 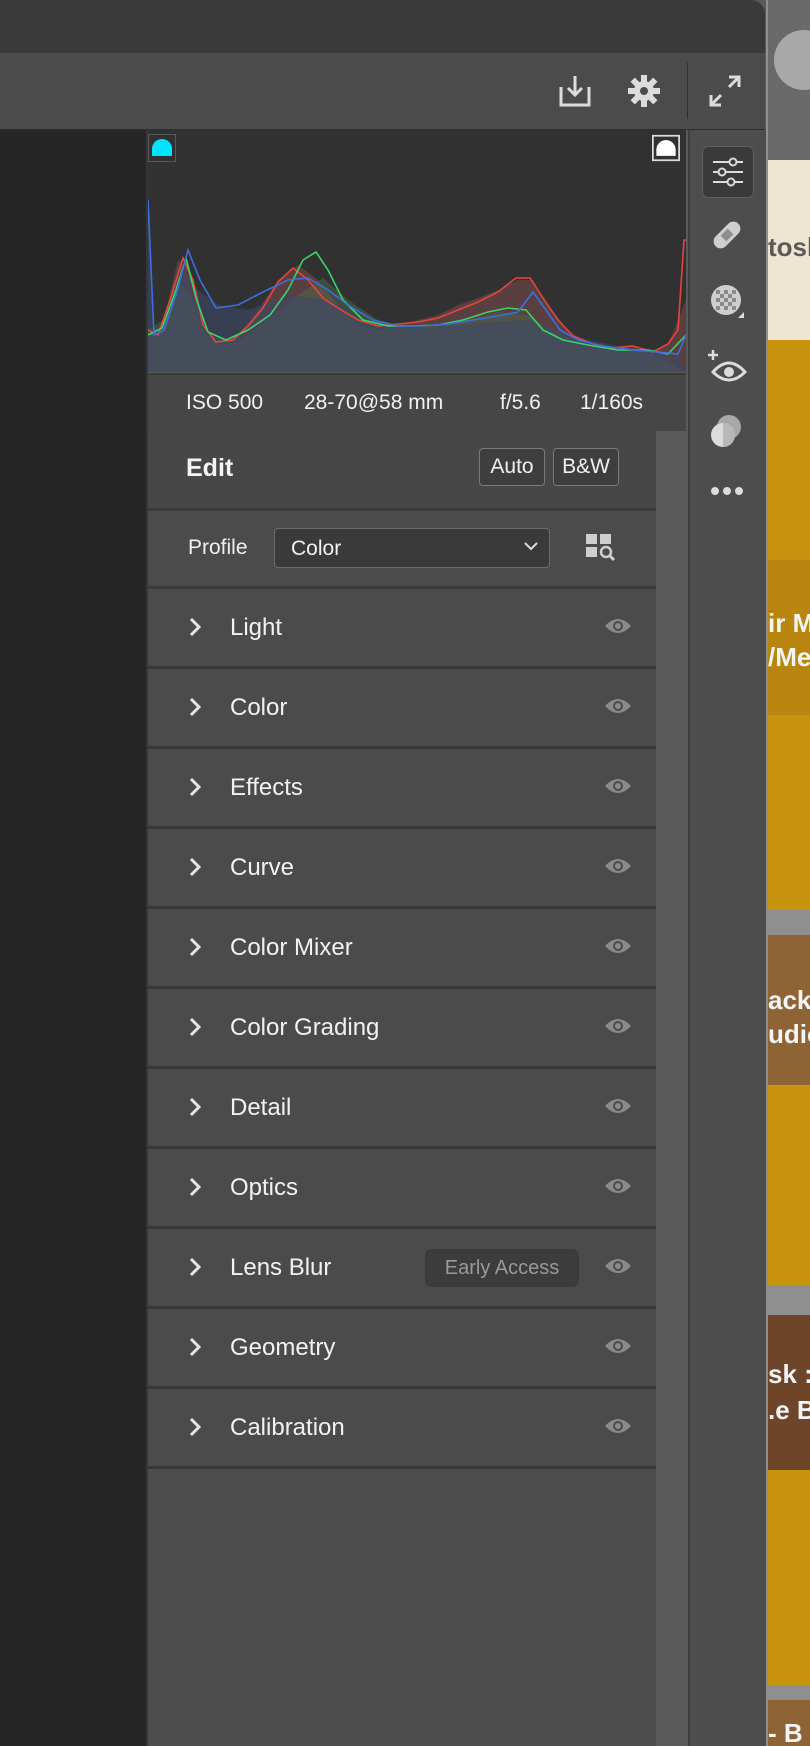 I want to click on filmstrip-thumb-text: tosh, so click(x=789, y=247).